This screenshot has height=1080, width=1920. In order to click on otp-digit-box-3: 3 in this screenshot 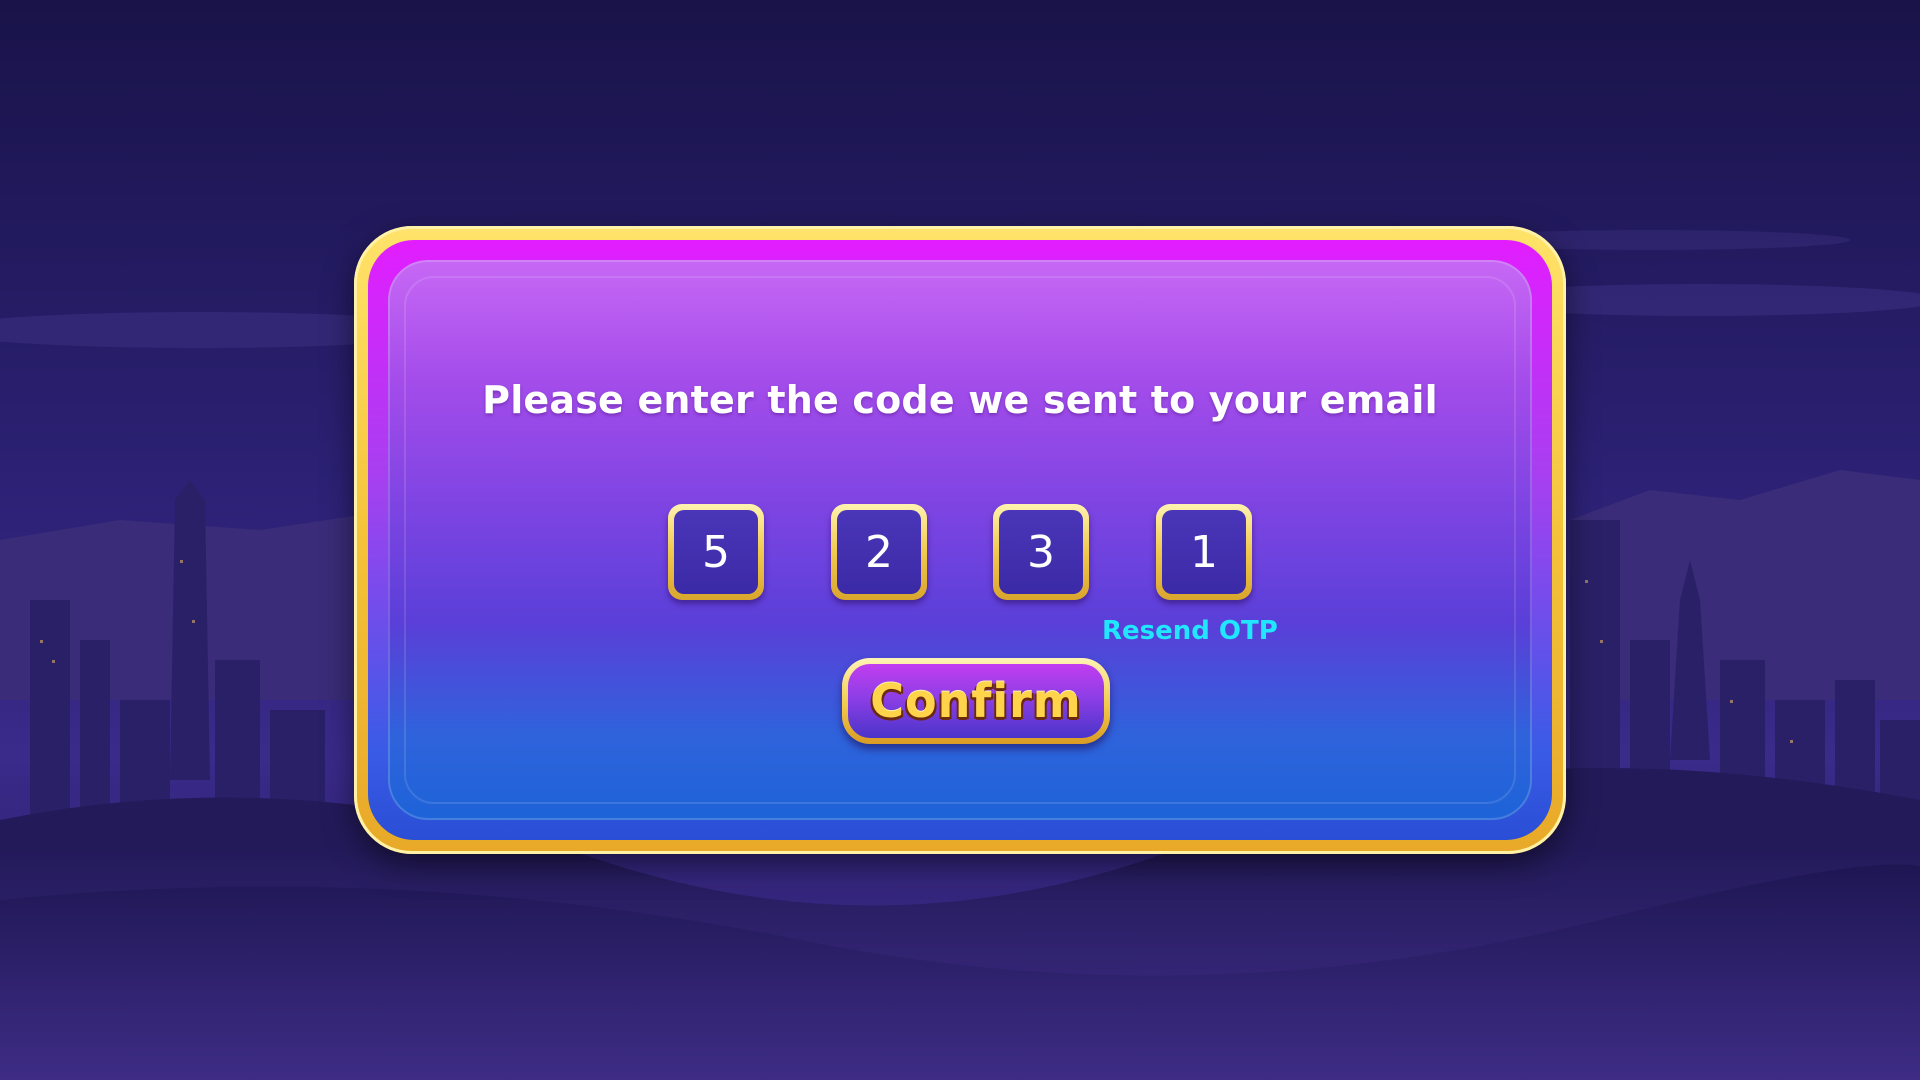, I will do `click(1041, 552)`.